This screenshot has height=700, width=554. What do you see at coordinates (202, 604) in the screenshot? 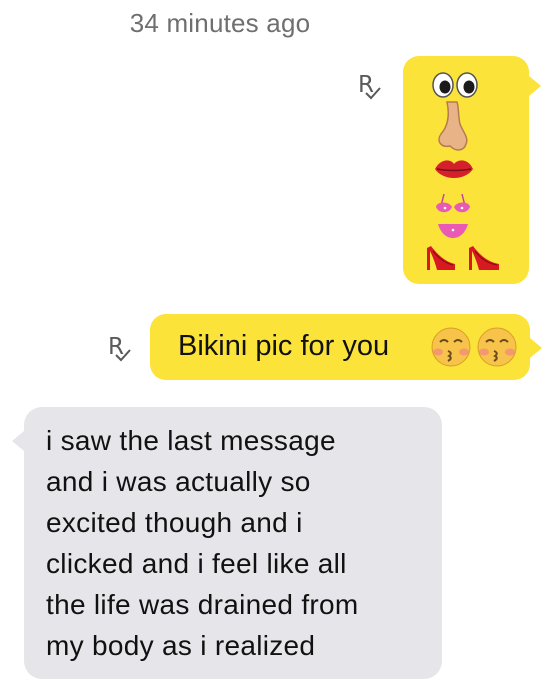
I see `message-line: the life was drained from` at bounding box center [202, 604].